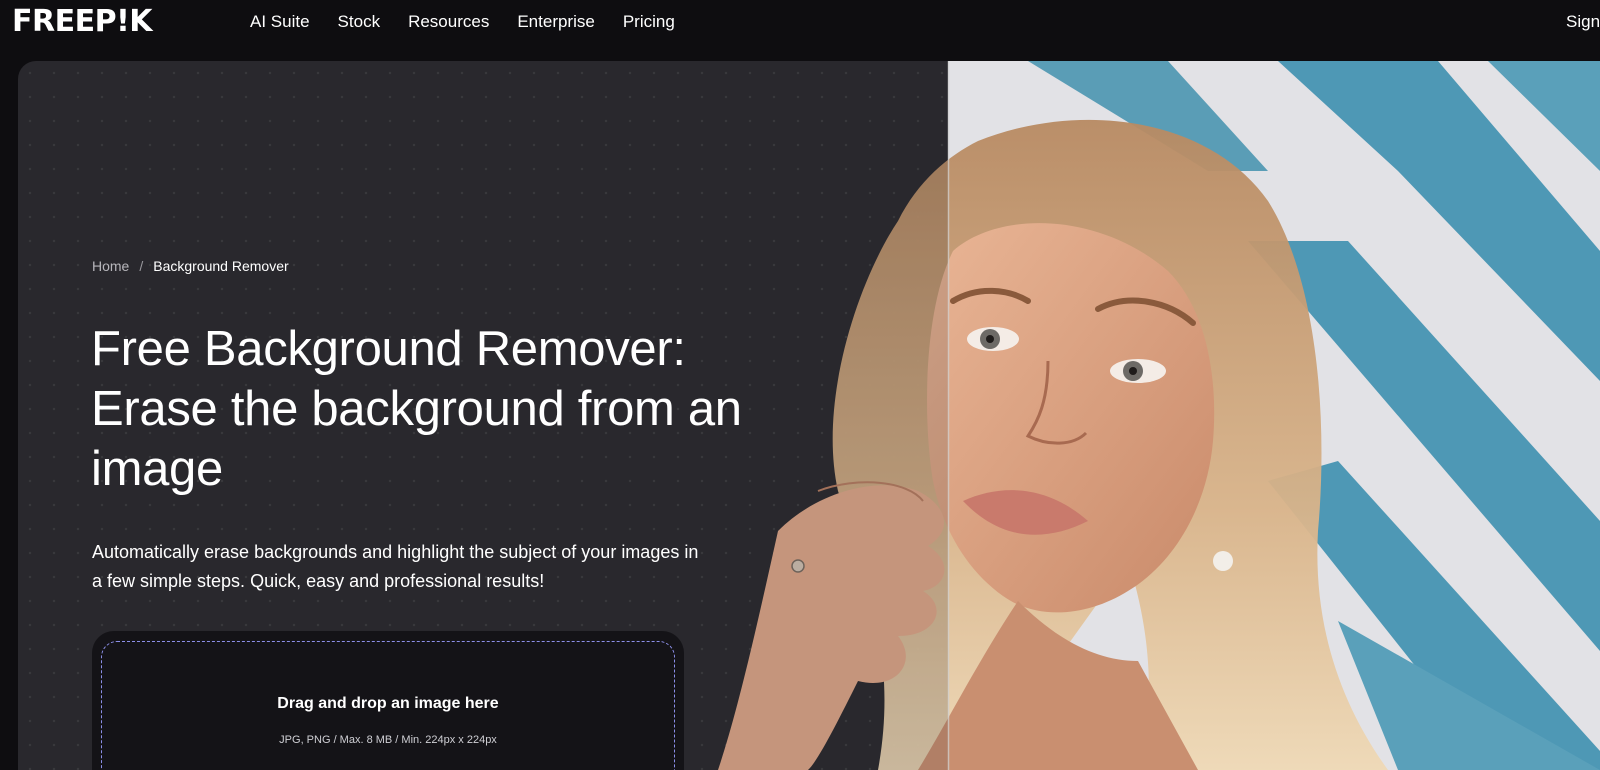 The height and width of the screenshot is (770, 1600). I want to click on drop-zone-title: Drag and drop an image here, so click(388, 703).